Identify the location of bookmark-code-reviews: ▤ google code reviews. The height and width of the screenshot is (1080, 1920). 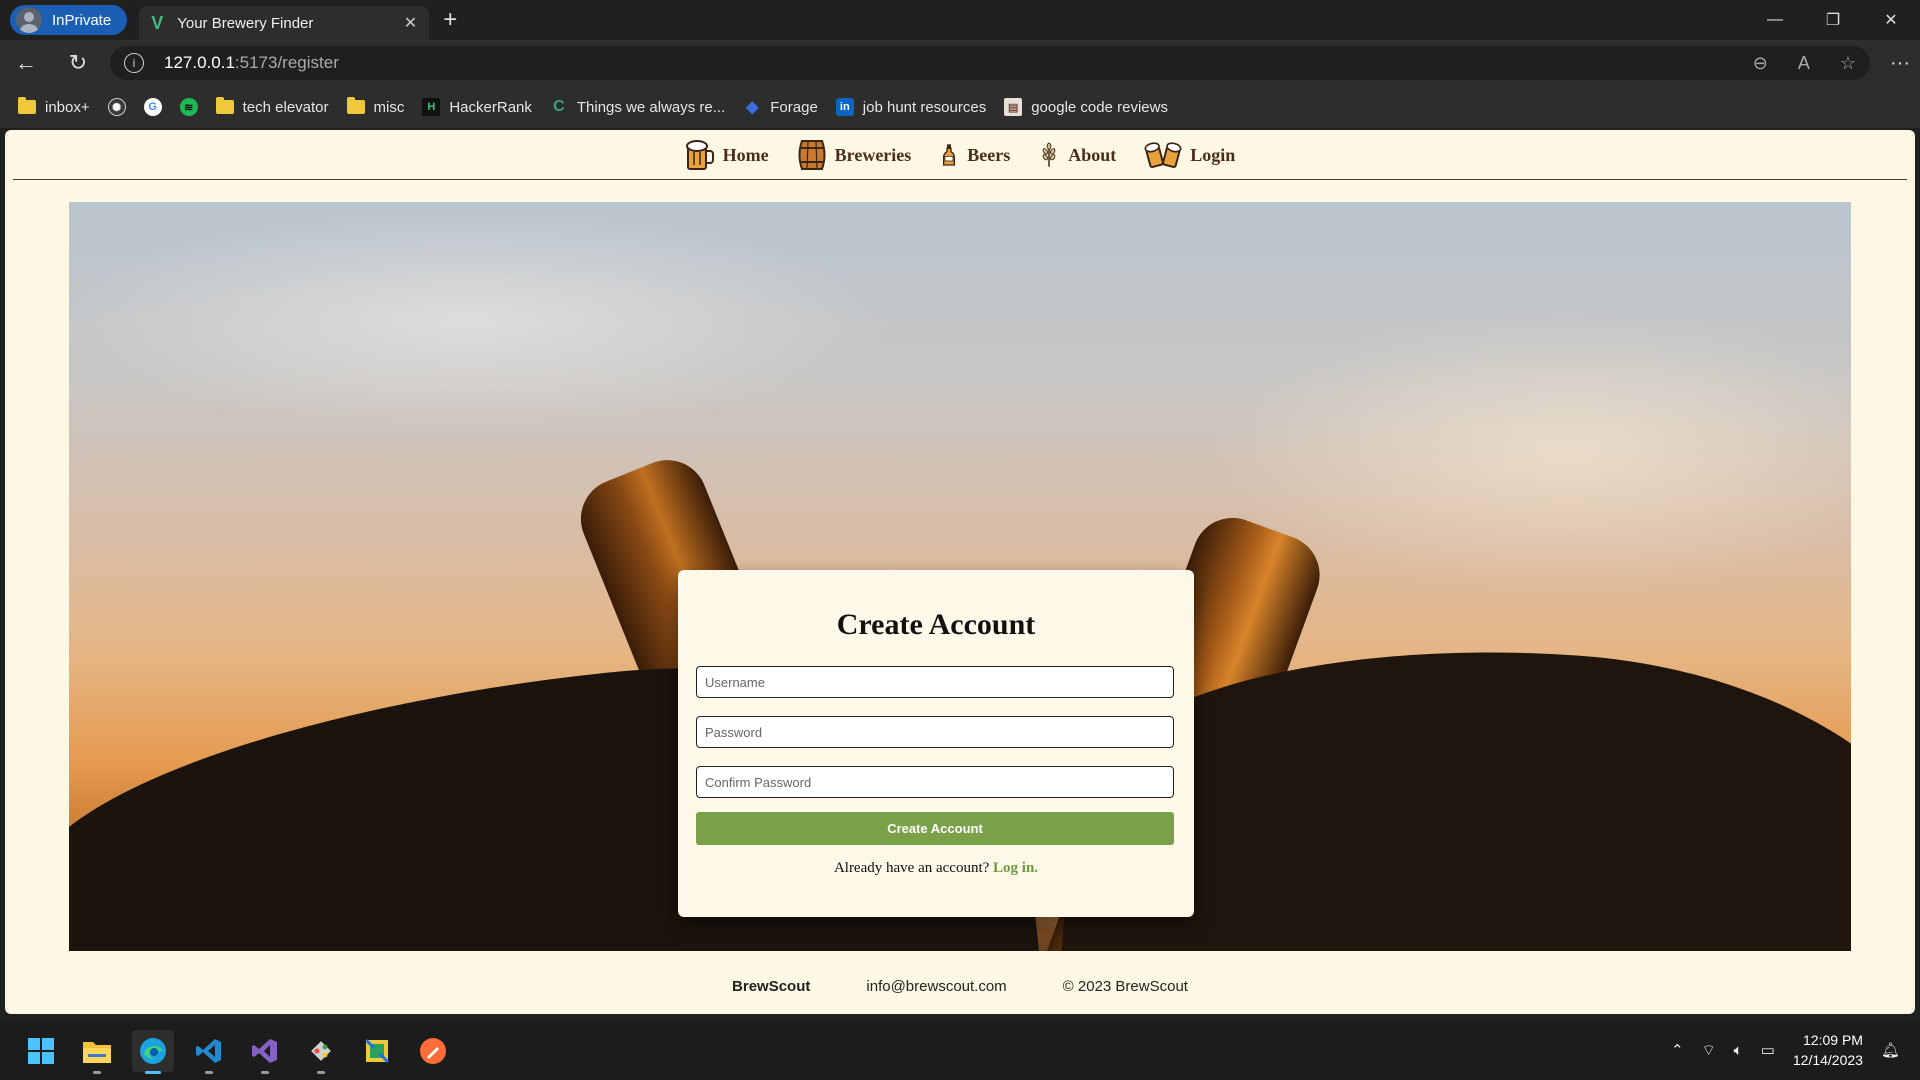
(1086, 107).